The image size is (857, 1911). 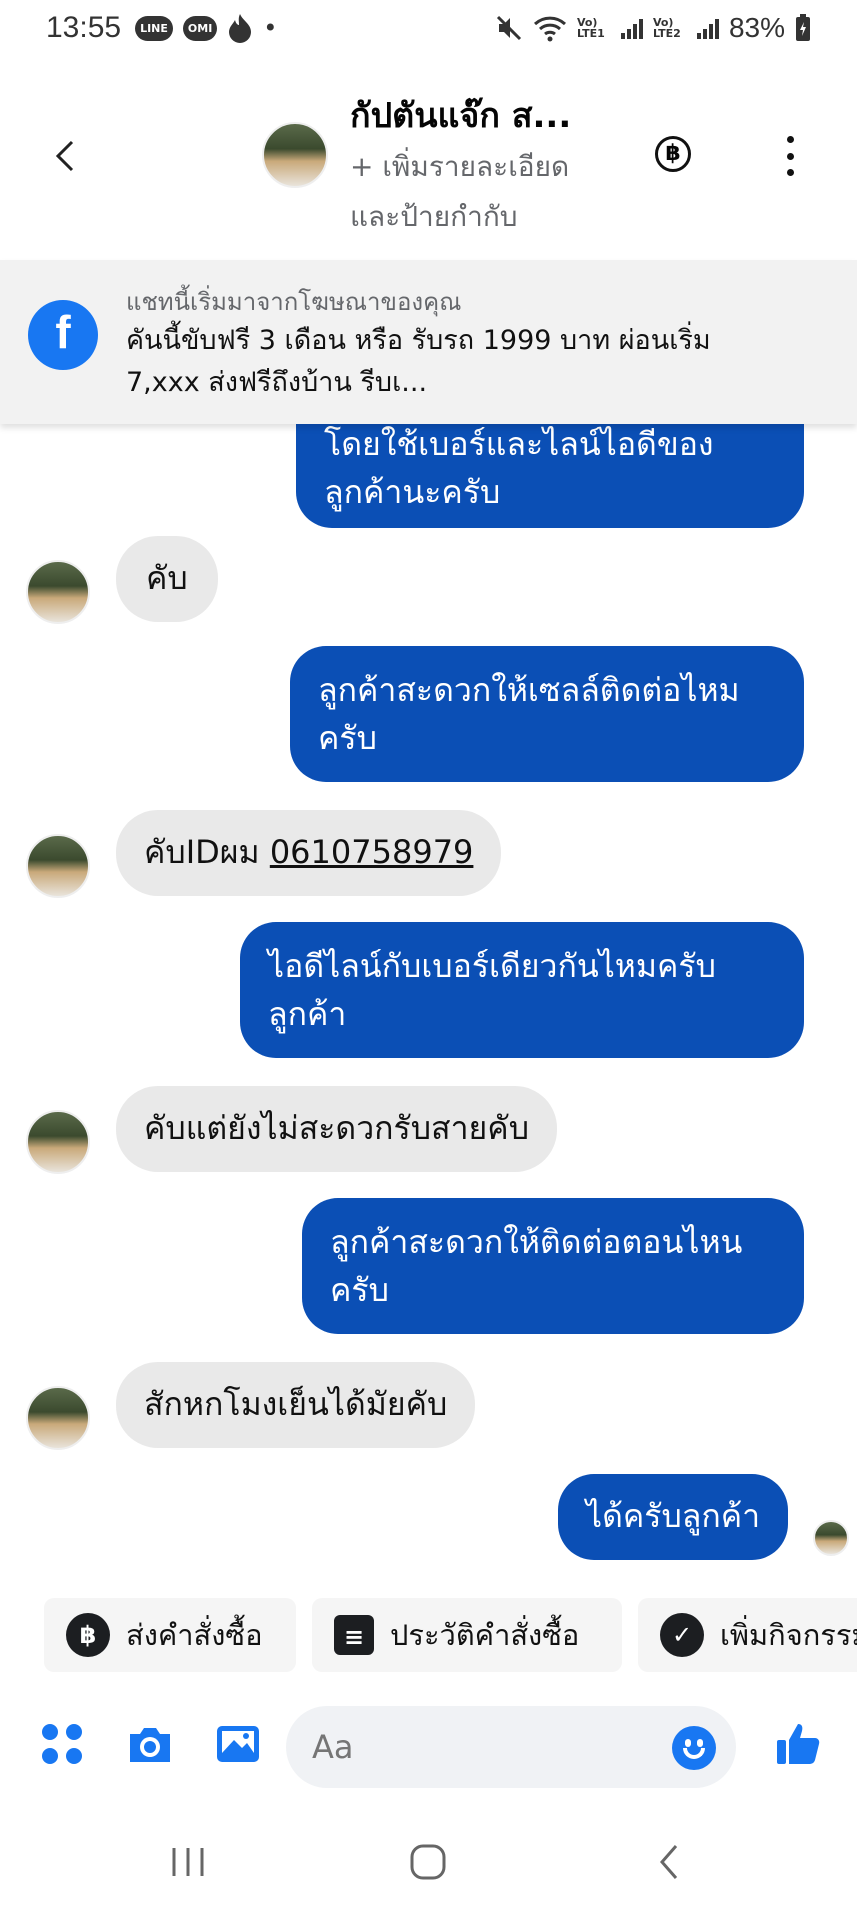 What do you see at coordinates (485, 1635) in the screenshot?
I see `chip-label: ประวัติคำสั่งซื้อ` at bounding box center [485, 1635].